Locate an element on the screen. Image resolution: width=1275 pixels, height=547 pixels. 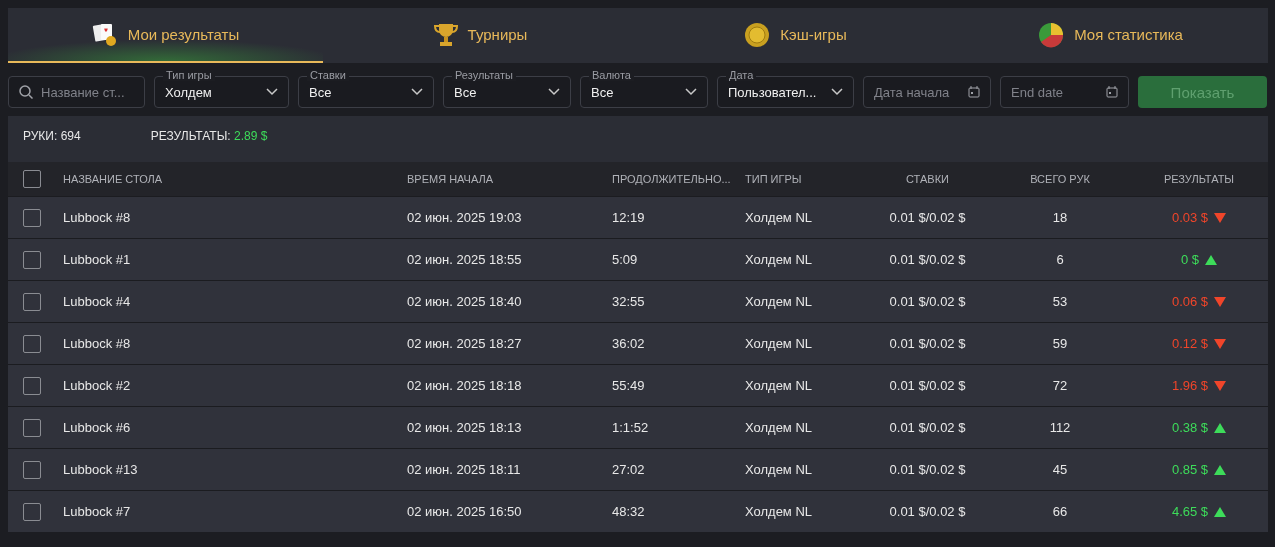
tab: Кэш-игры is located at coordinates (795, 35).